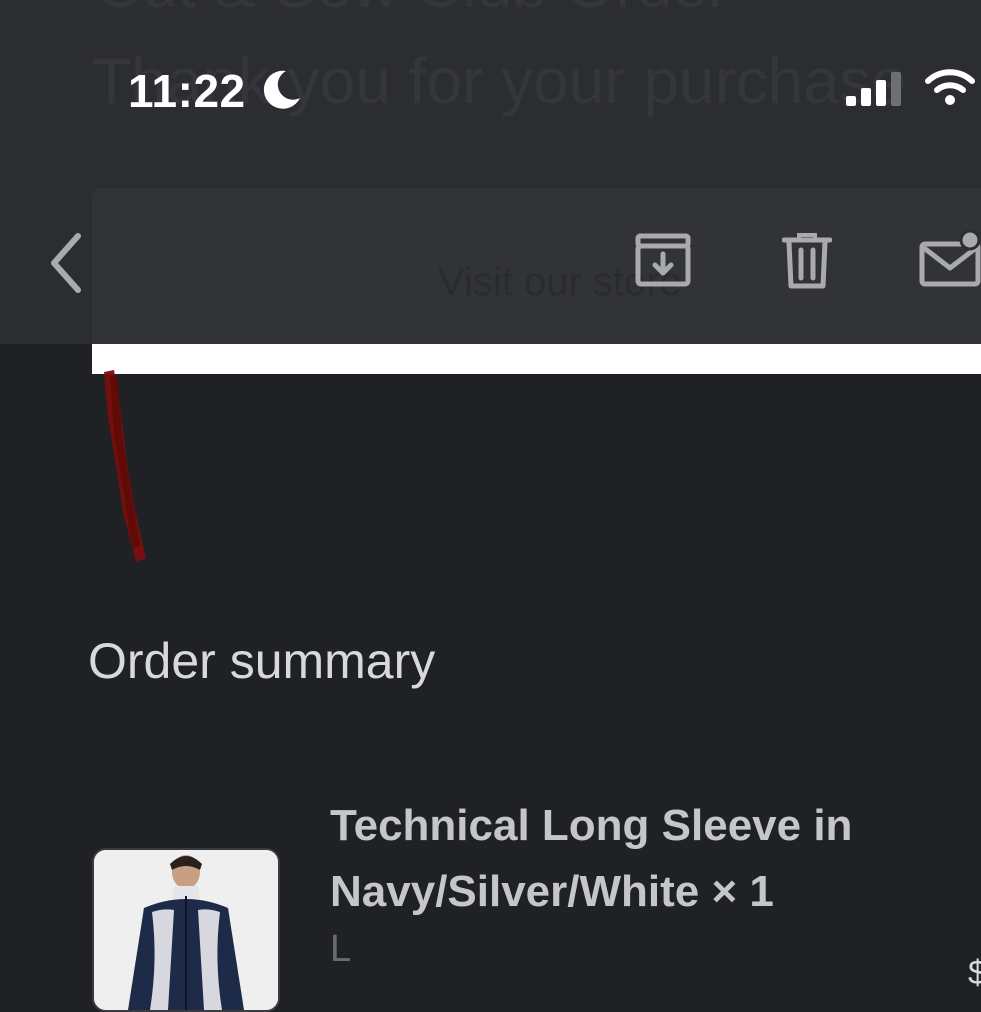 The width and height of the screenshot is (981, 1012). Describe the element at coordinates (341, 949) in the screenshot. I see `order-item-variant: L` at that location.